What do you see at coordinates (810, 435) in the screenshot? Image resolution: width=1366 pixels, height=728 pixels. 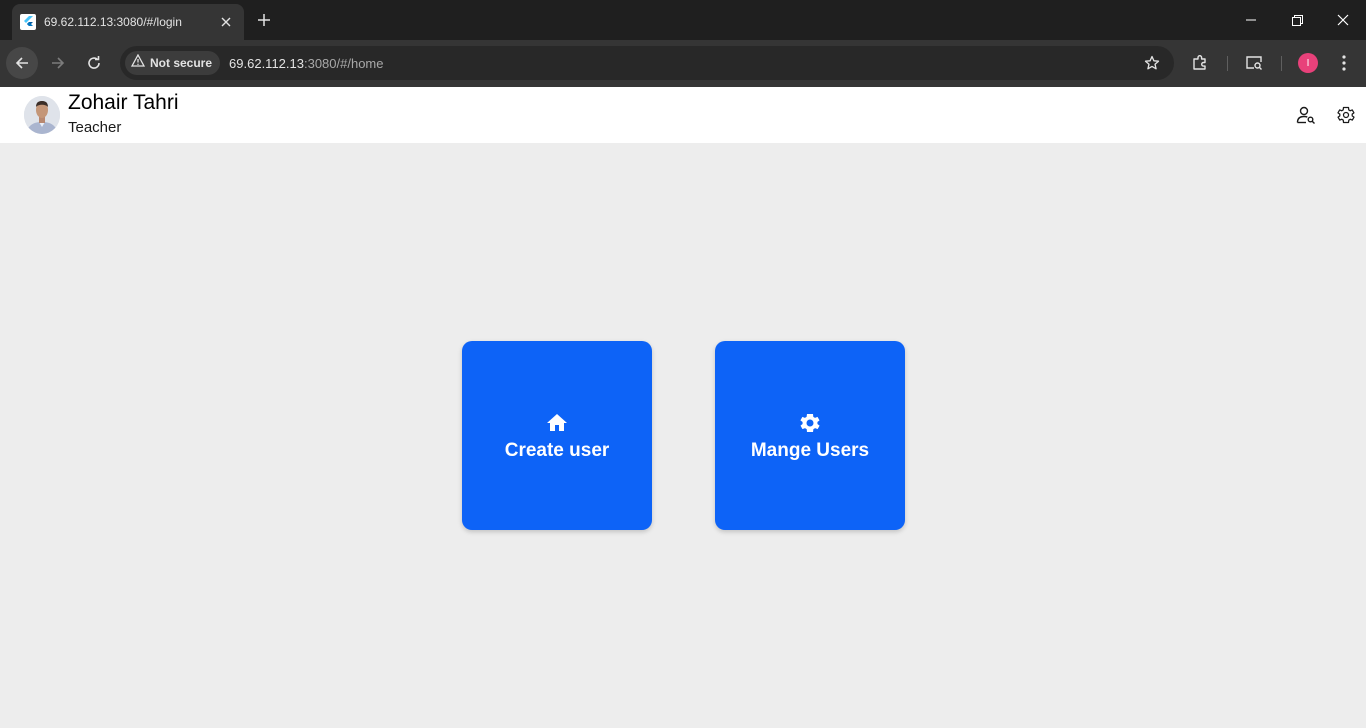 I see `manage-users-button: Mange Users` at bounding box center [810, 435].